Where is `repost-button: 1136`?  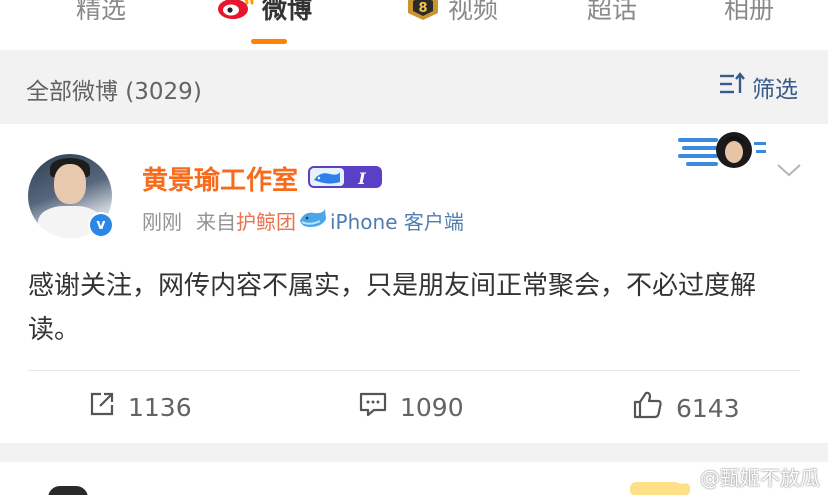
repost-button: 1136 is located at coordinates (140, 407).